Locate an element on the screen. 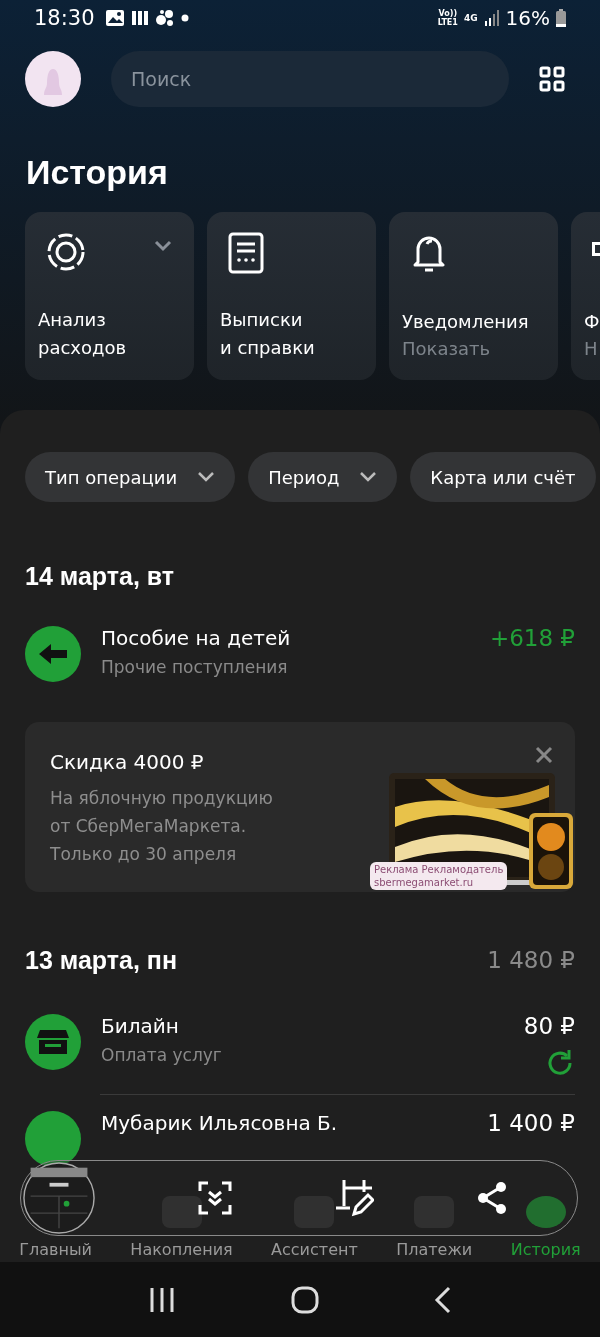  transaction-amount: +618 ₽ is located at coordinates (532, 638).